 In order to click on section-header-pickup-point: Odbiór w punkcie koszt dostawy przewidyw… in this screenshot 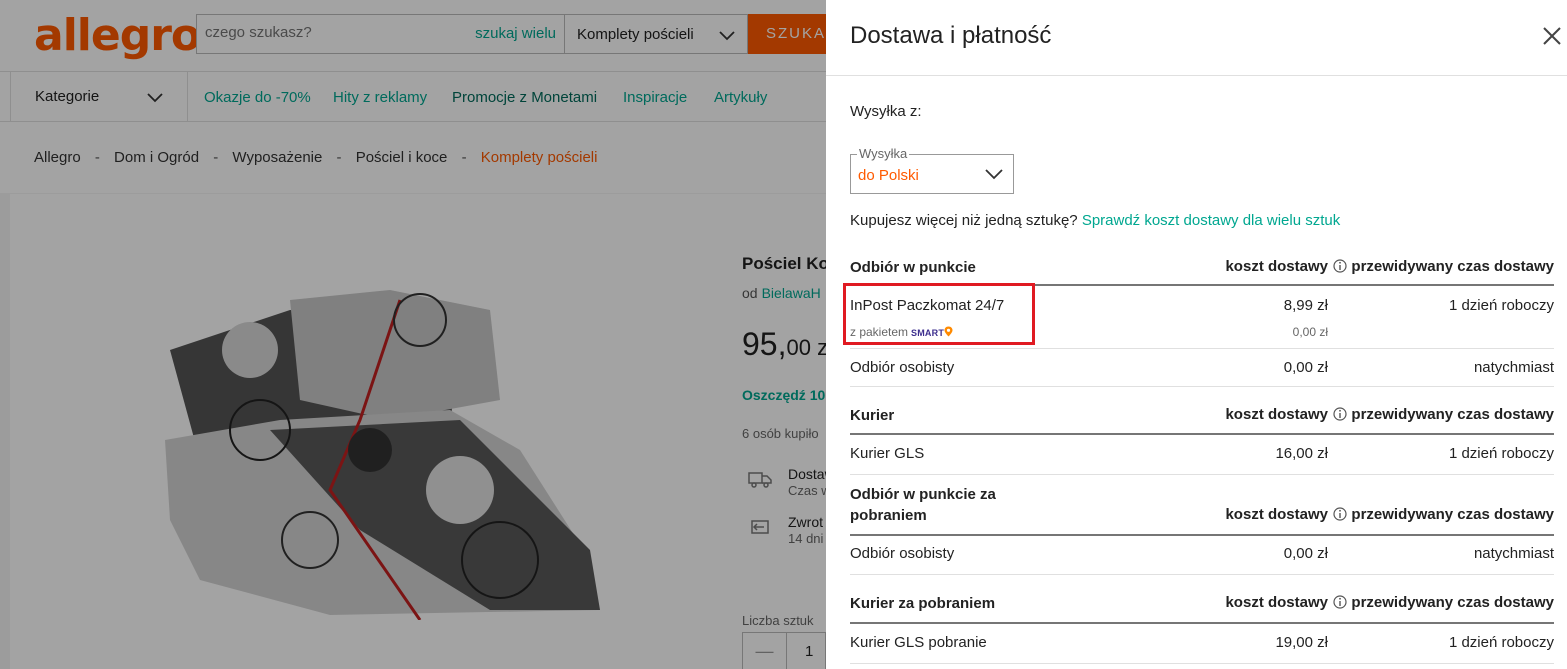, I will do `click(1202, 269)`.